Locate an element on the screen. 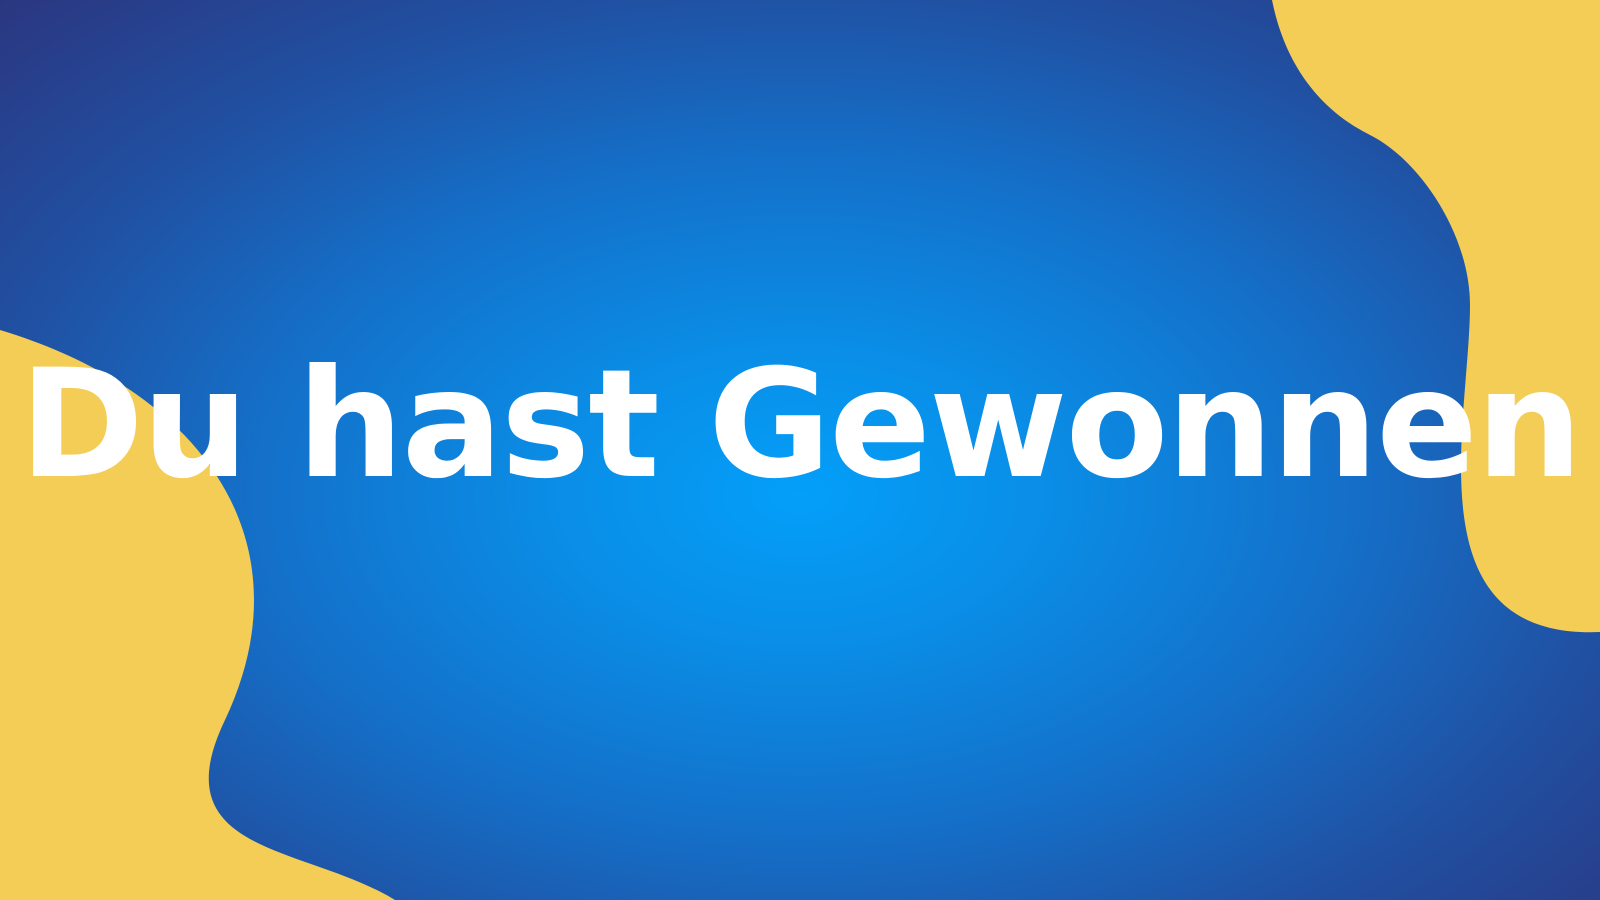  top-right-blob is located at coordinates (1436, 316).